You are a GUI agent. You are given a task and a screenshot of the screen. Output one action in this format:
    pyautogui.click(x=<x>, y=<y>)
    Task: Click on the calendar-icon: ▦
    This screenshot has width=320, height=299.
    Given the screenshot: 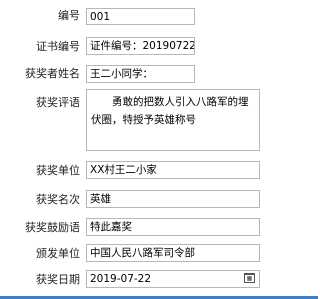 What is the action you would take?
    pyautogui.click(x=249, y=278)
    